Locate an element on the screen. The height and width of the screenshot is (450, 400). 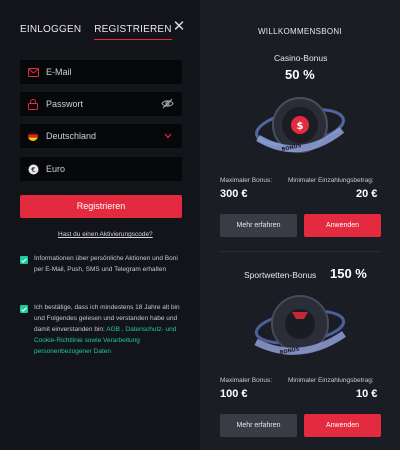
sports-min-deposit-value: 10 € is located at coordinates (367, 394).